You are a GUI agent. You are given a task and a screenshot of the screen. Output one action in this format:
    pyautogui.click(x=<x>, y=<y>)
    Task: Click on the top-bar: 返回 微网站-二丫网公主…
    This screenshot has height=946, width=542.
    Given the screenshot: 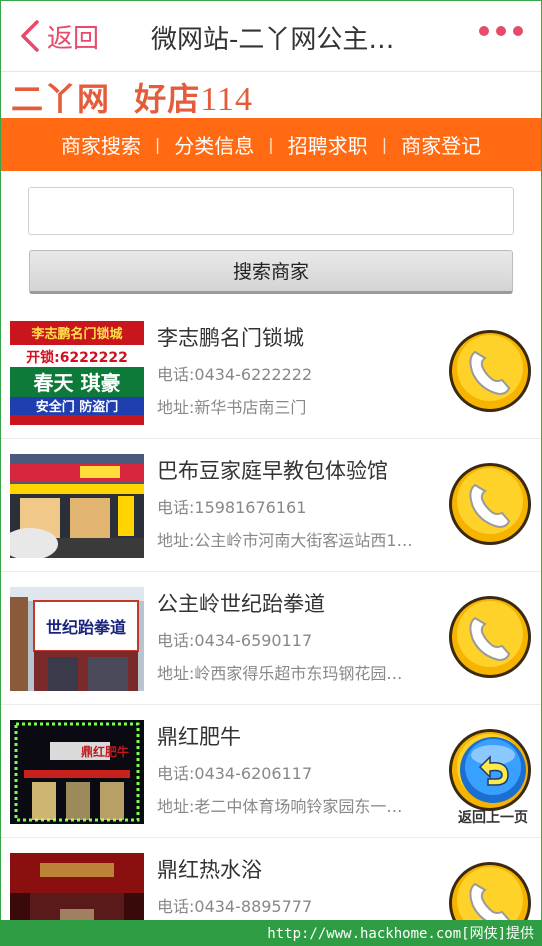 What is the action you would take?
    pyautogui.click(x=271, y=36)
    